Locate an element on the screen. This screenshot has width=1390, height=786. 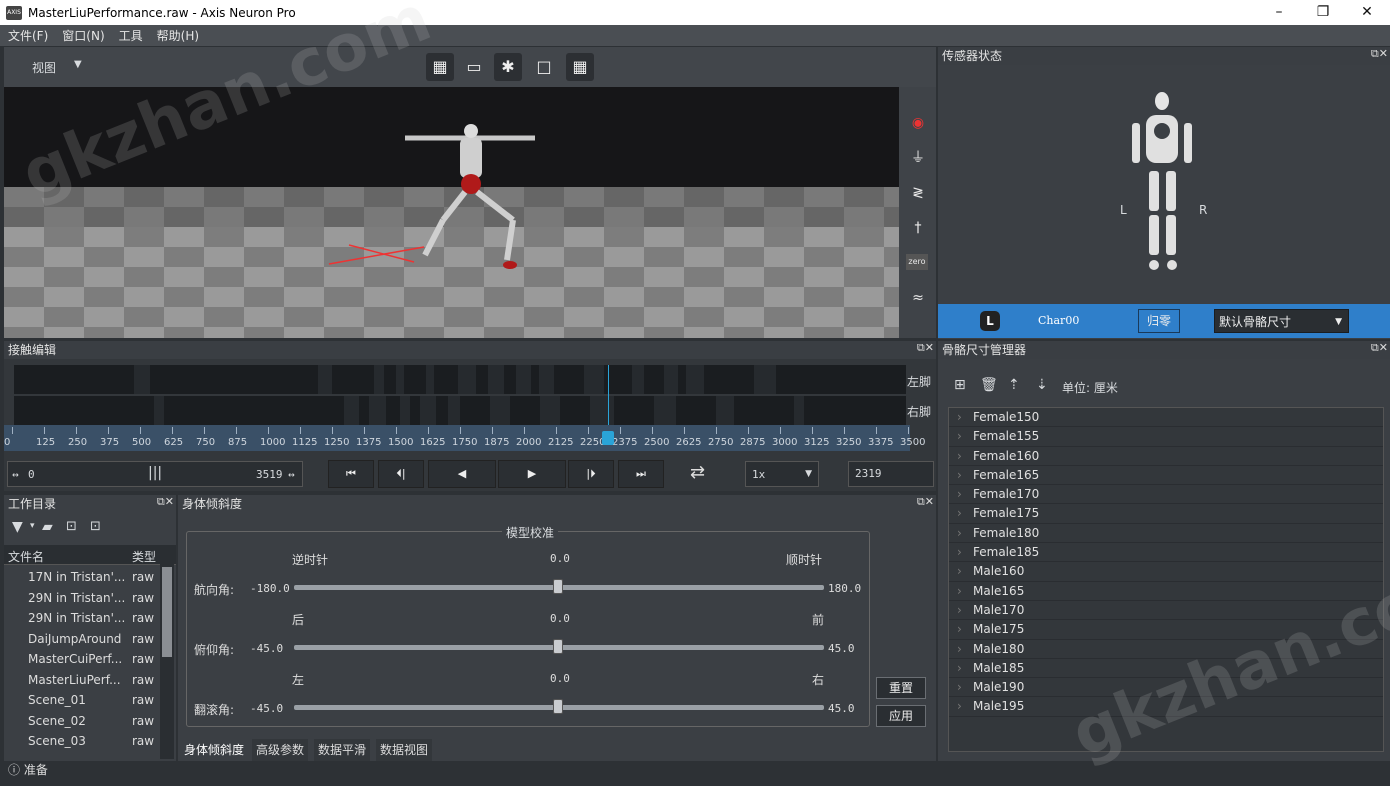
bone-size-select: 默认骨骼尺寸 ▼ is located at coordinates (1281, 321).